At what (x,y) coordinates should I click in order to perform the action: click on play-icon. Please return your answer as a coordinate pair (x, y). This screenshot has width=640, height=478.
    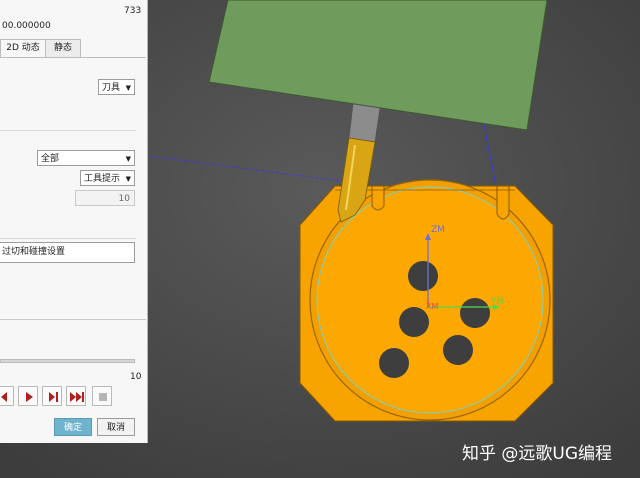
    Looking at the image, I should click on (29, 397).